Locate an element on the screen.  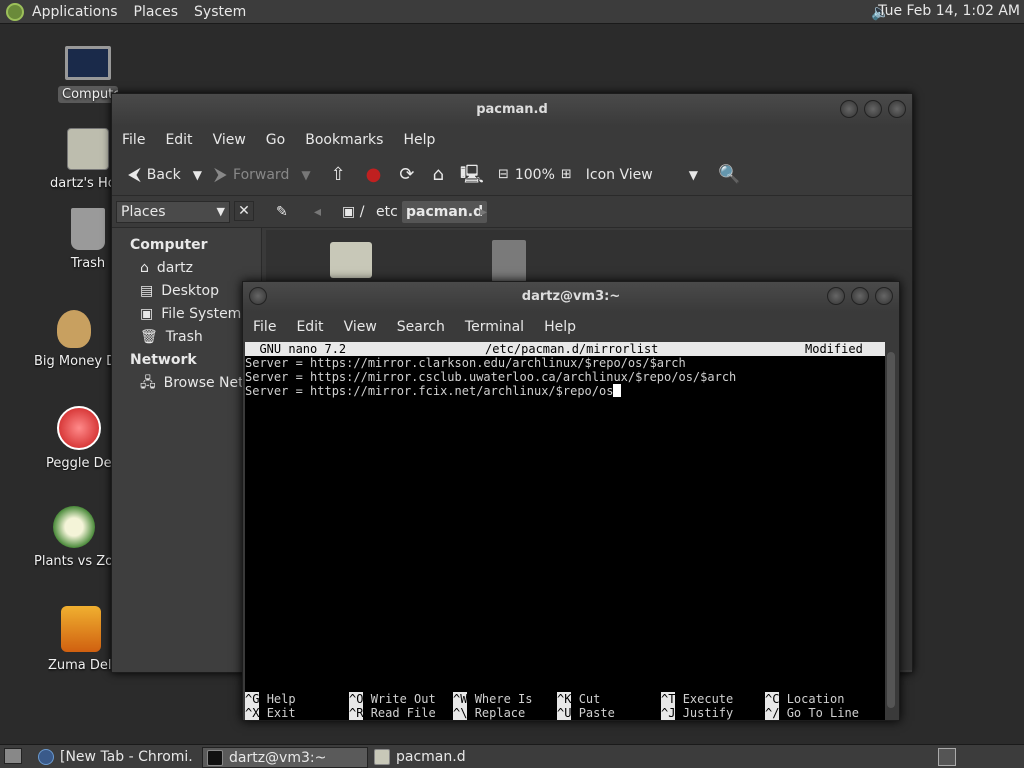
zoom-out-icon: ⊟ is located at coordinates (503, 175).